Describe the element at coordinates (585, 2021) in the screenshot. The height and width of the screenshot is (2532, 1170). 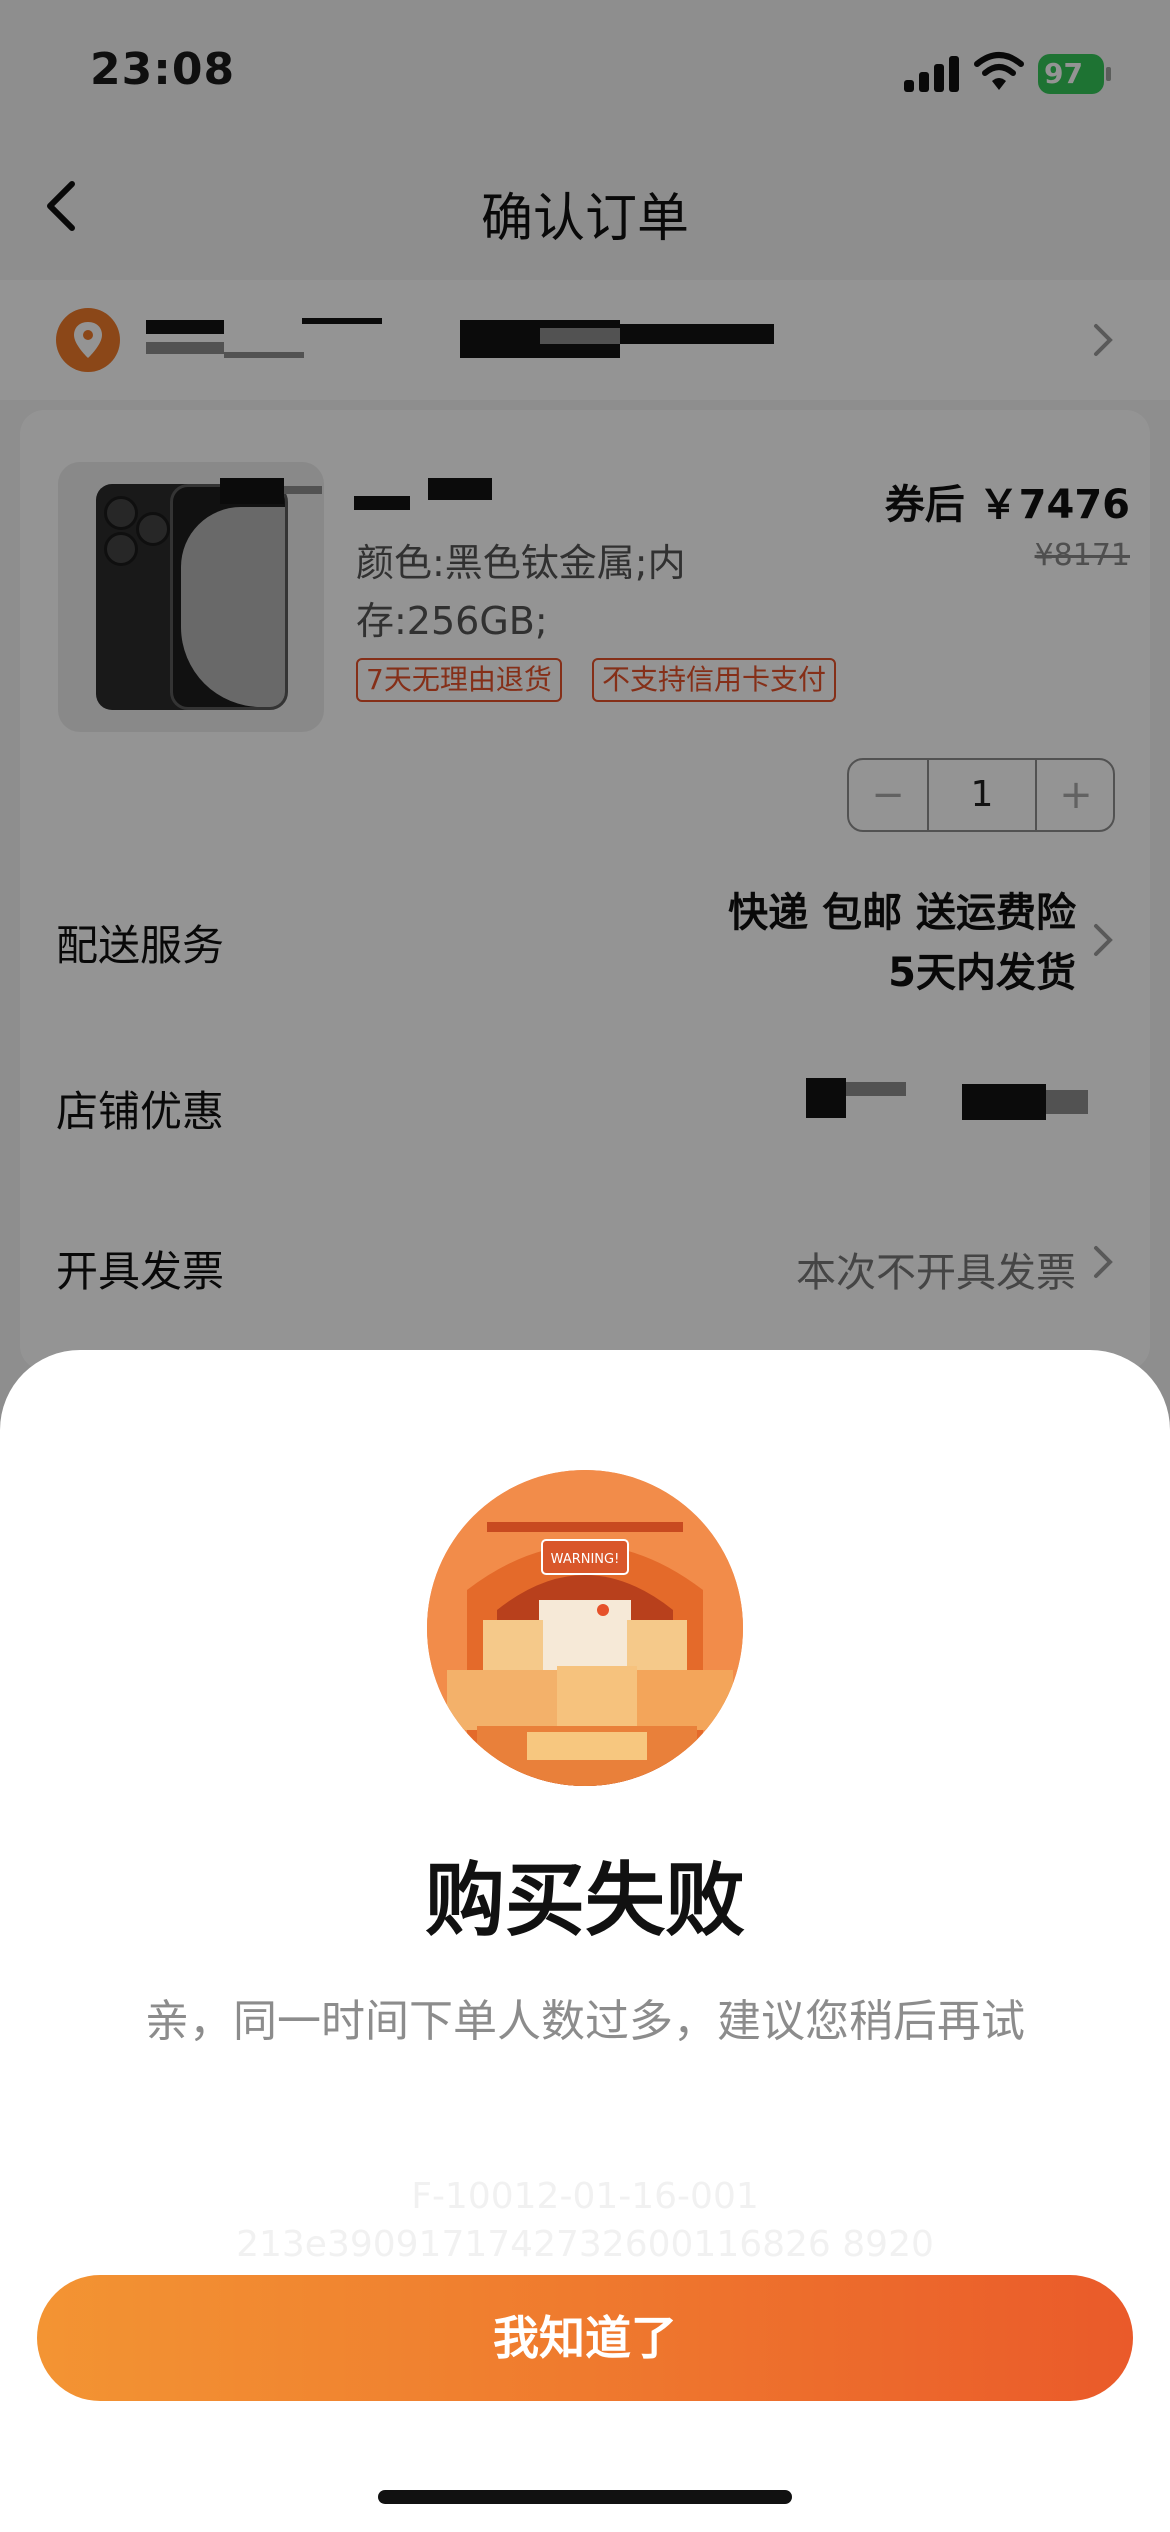
I see `fail-message: 亲，同一时间下单人数过多，建议您稍后再试` at that location.